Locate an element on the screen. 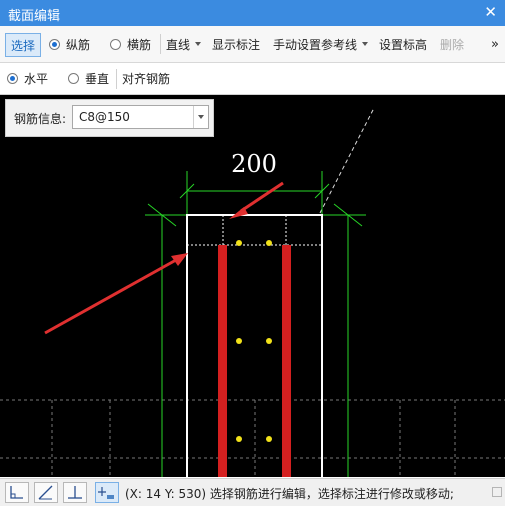  vertical-radio: 垂直 is located at coordinates (88, 78).